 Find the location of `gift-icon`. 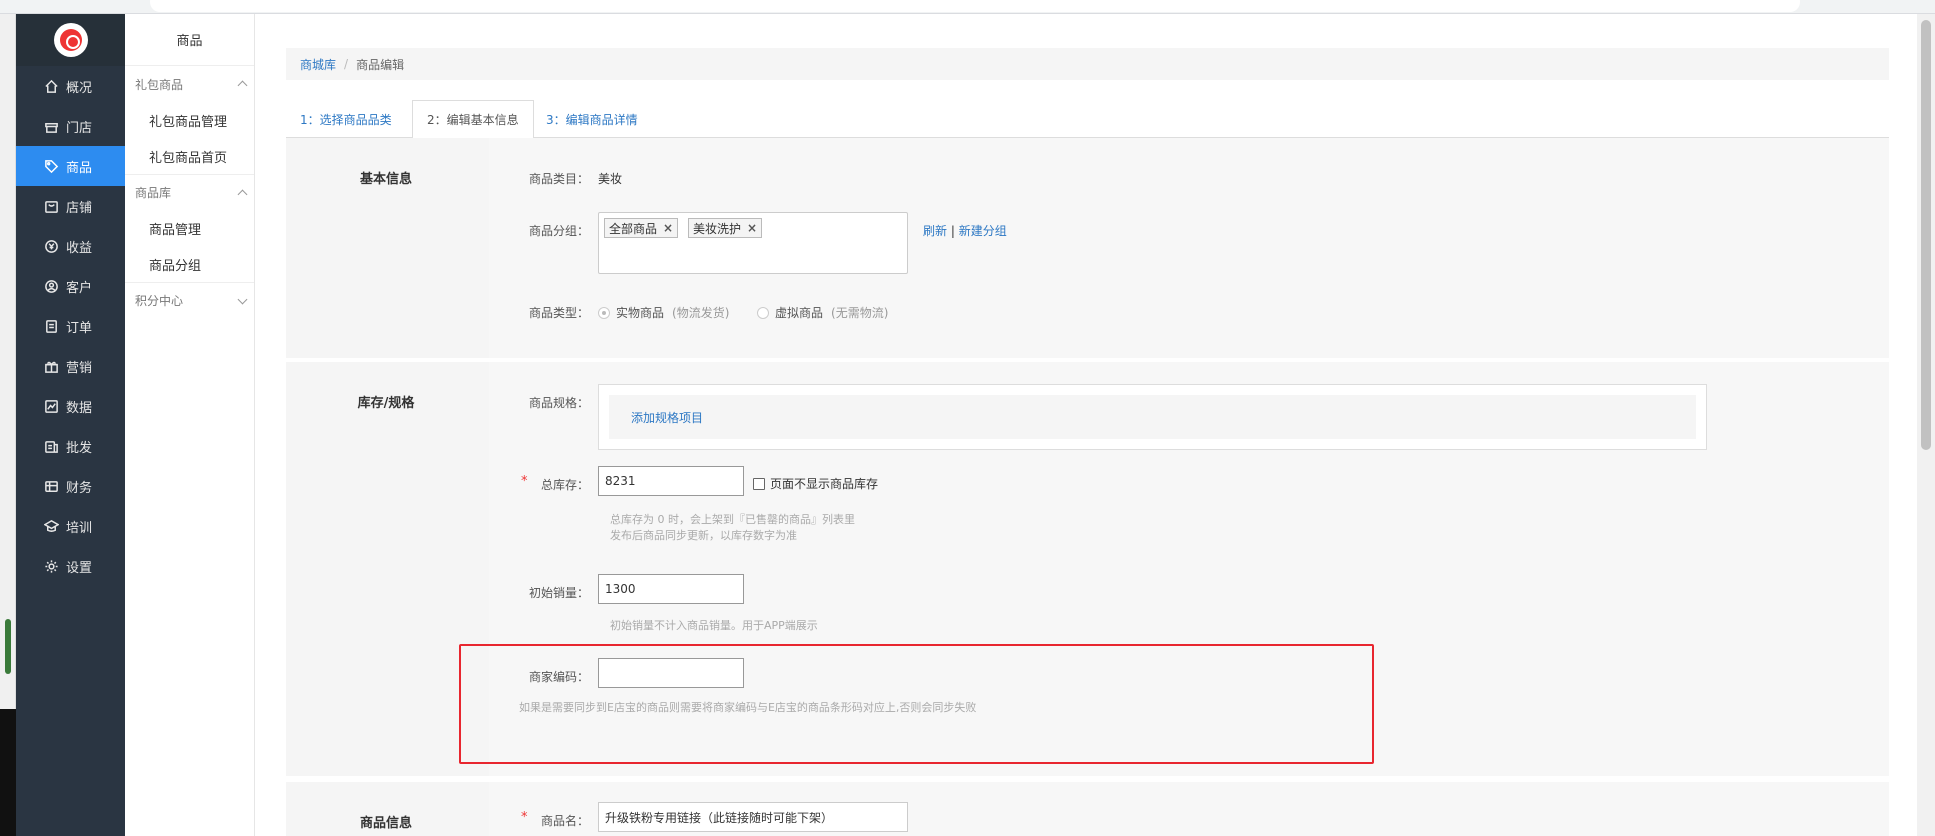

gift-icon is located at coordinates (51, 366).